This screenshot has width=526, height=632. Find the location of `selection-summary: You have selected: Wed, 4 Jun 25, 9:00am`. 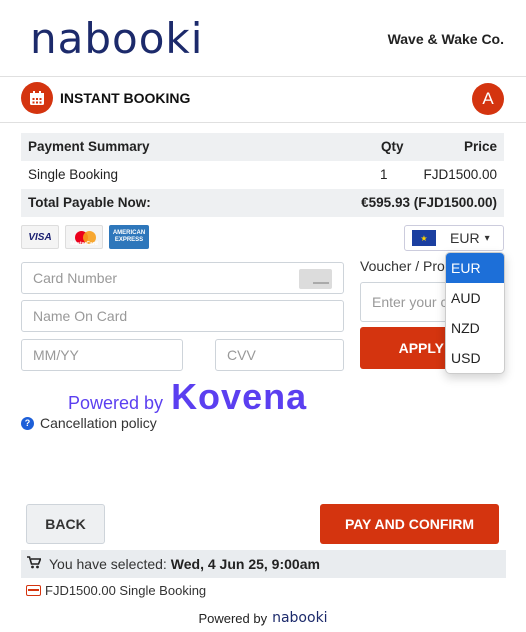

selection-summary: You have selected: Wed, 4 Jun 25, 9:00am is located at coordinates (263, 564).